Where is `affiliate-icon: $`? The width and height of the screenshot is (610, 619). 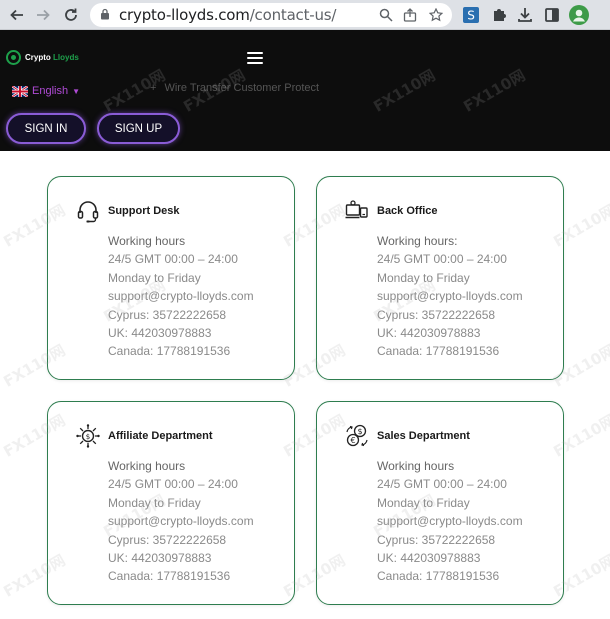 affiliate-icon: $ is located at coordinates (88, 436).